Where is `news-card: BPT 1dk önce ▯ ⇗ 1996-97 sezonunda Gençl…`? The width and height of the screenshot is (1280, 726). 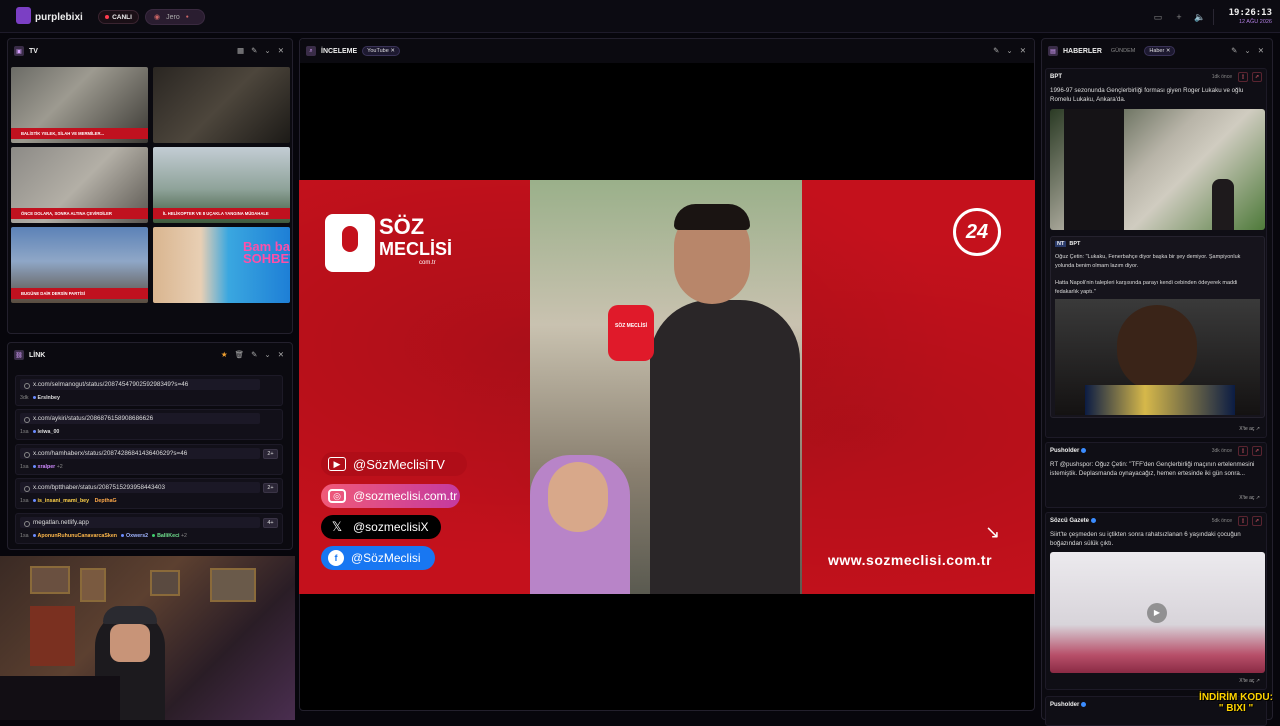 news-card: BPT 1dk önce ▯ ⇗ 1996-97 sezonunda Gençl… is located at coordinates (1156, 253).